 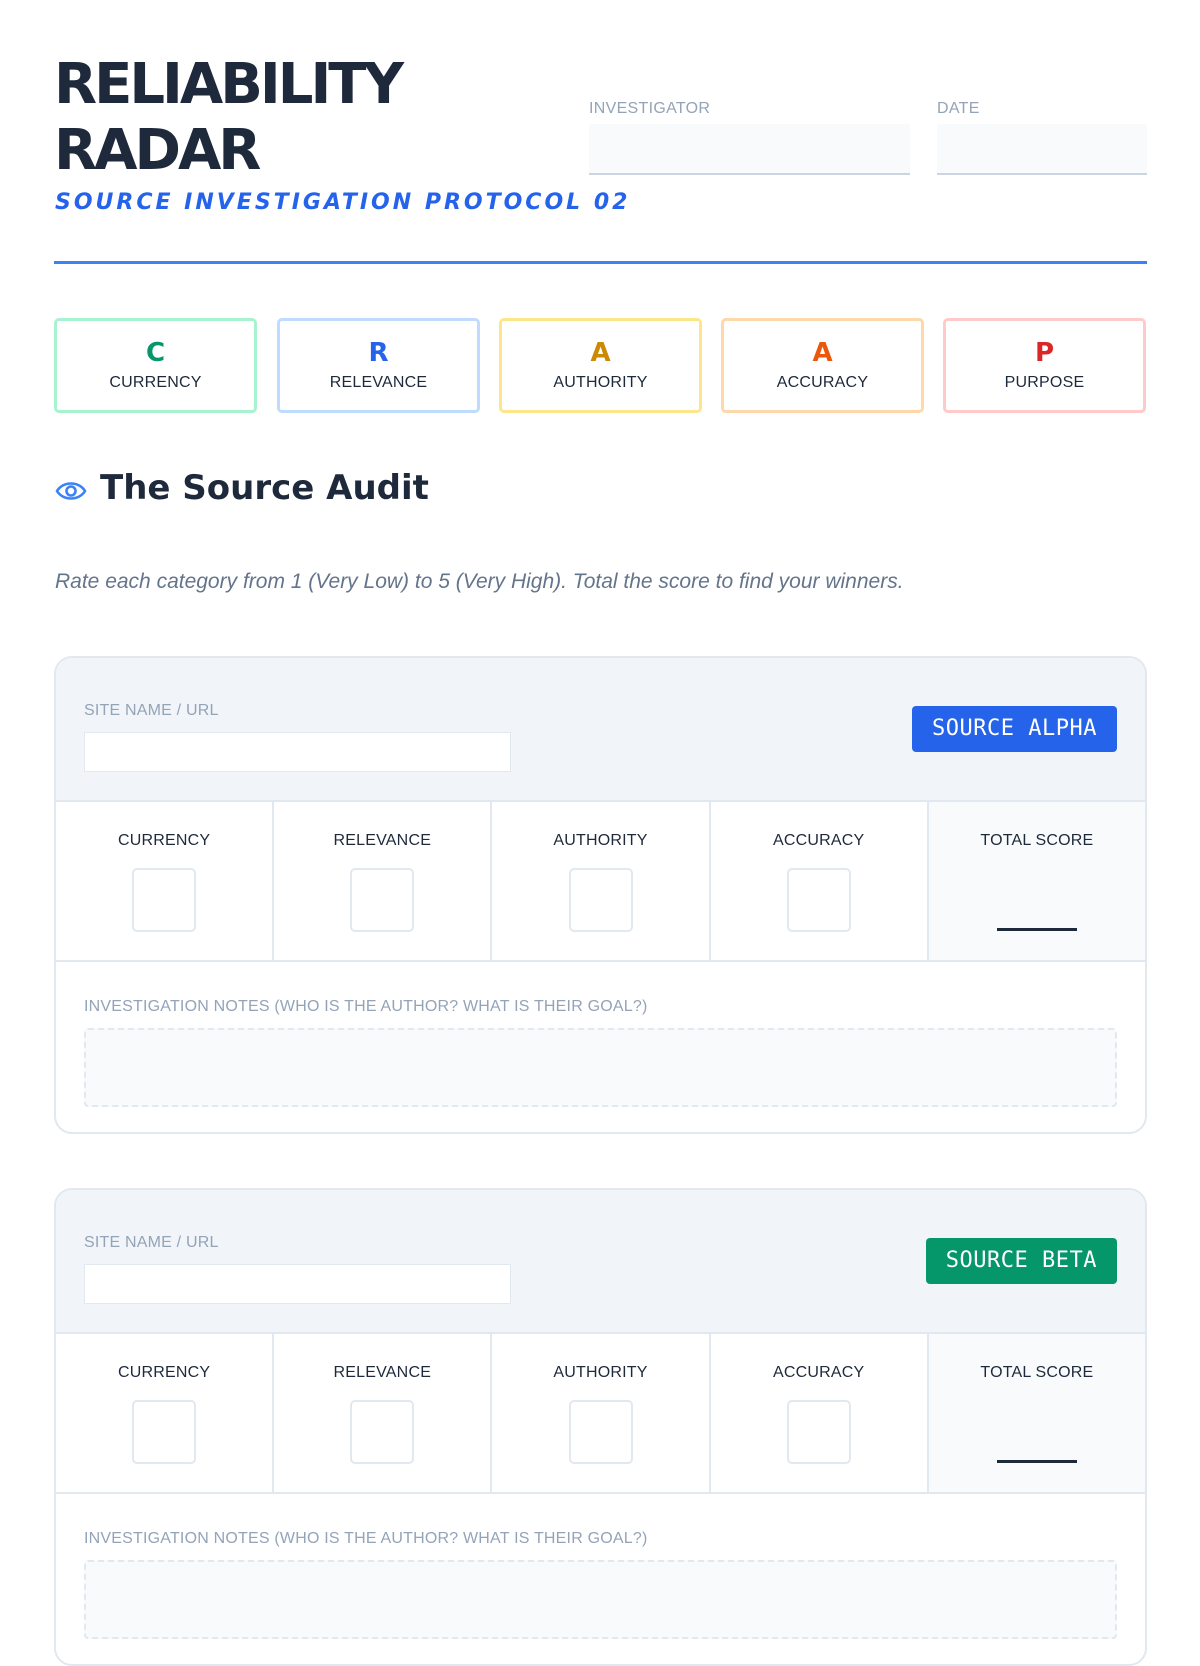 I want to click on investigator-field, so click(x=749, y=149).